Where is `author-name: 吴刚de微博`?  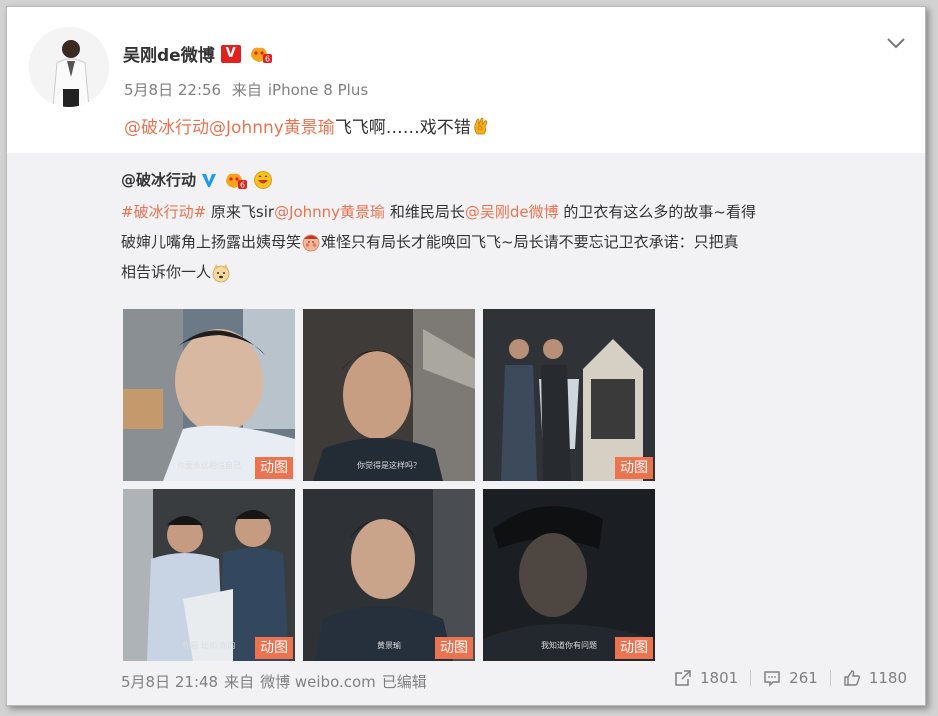 author-name: 吴刚de微博 is located at coordinates (169, 53).